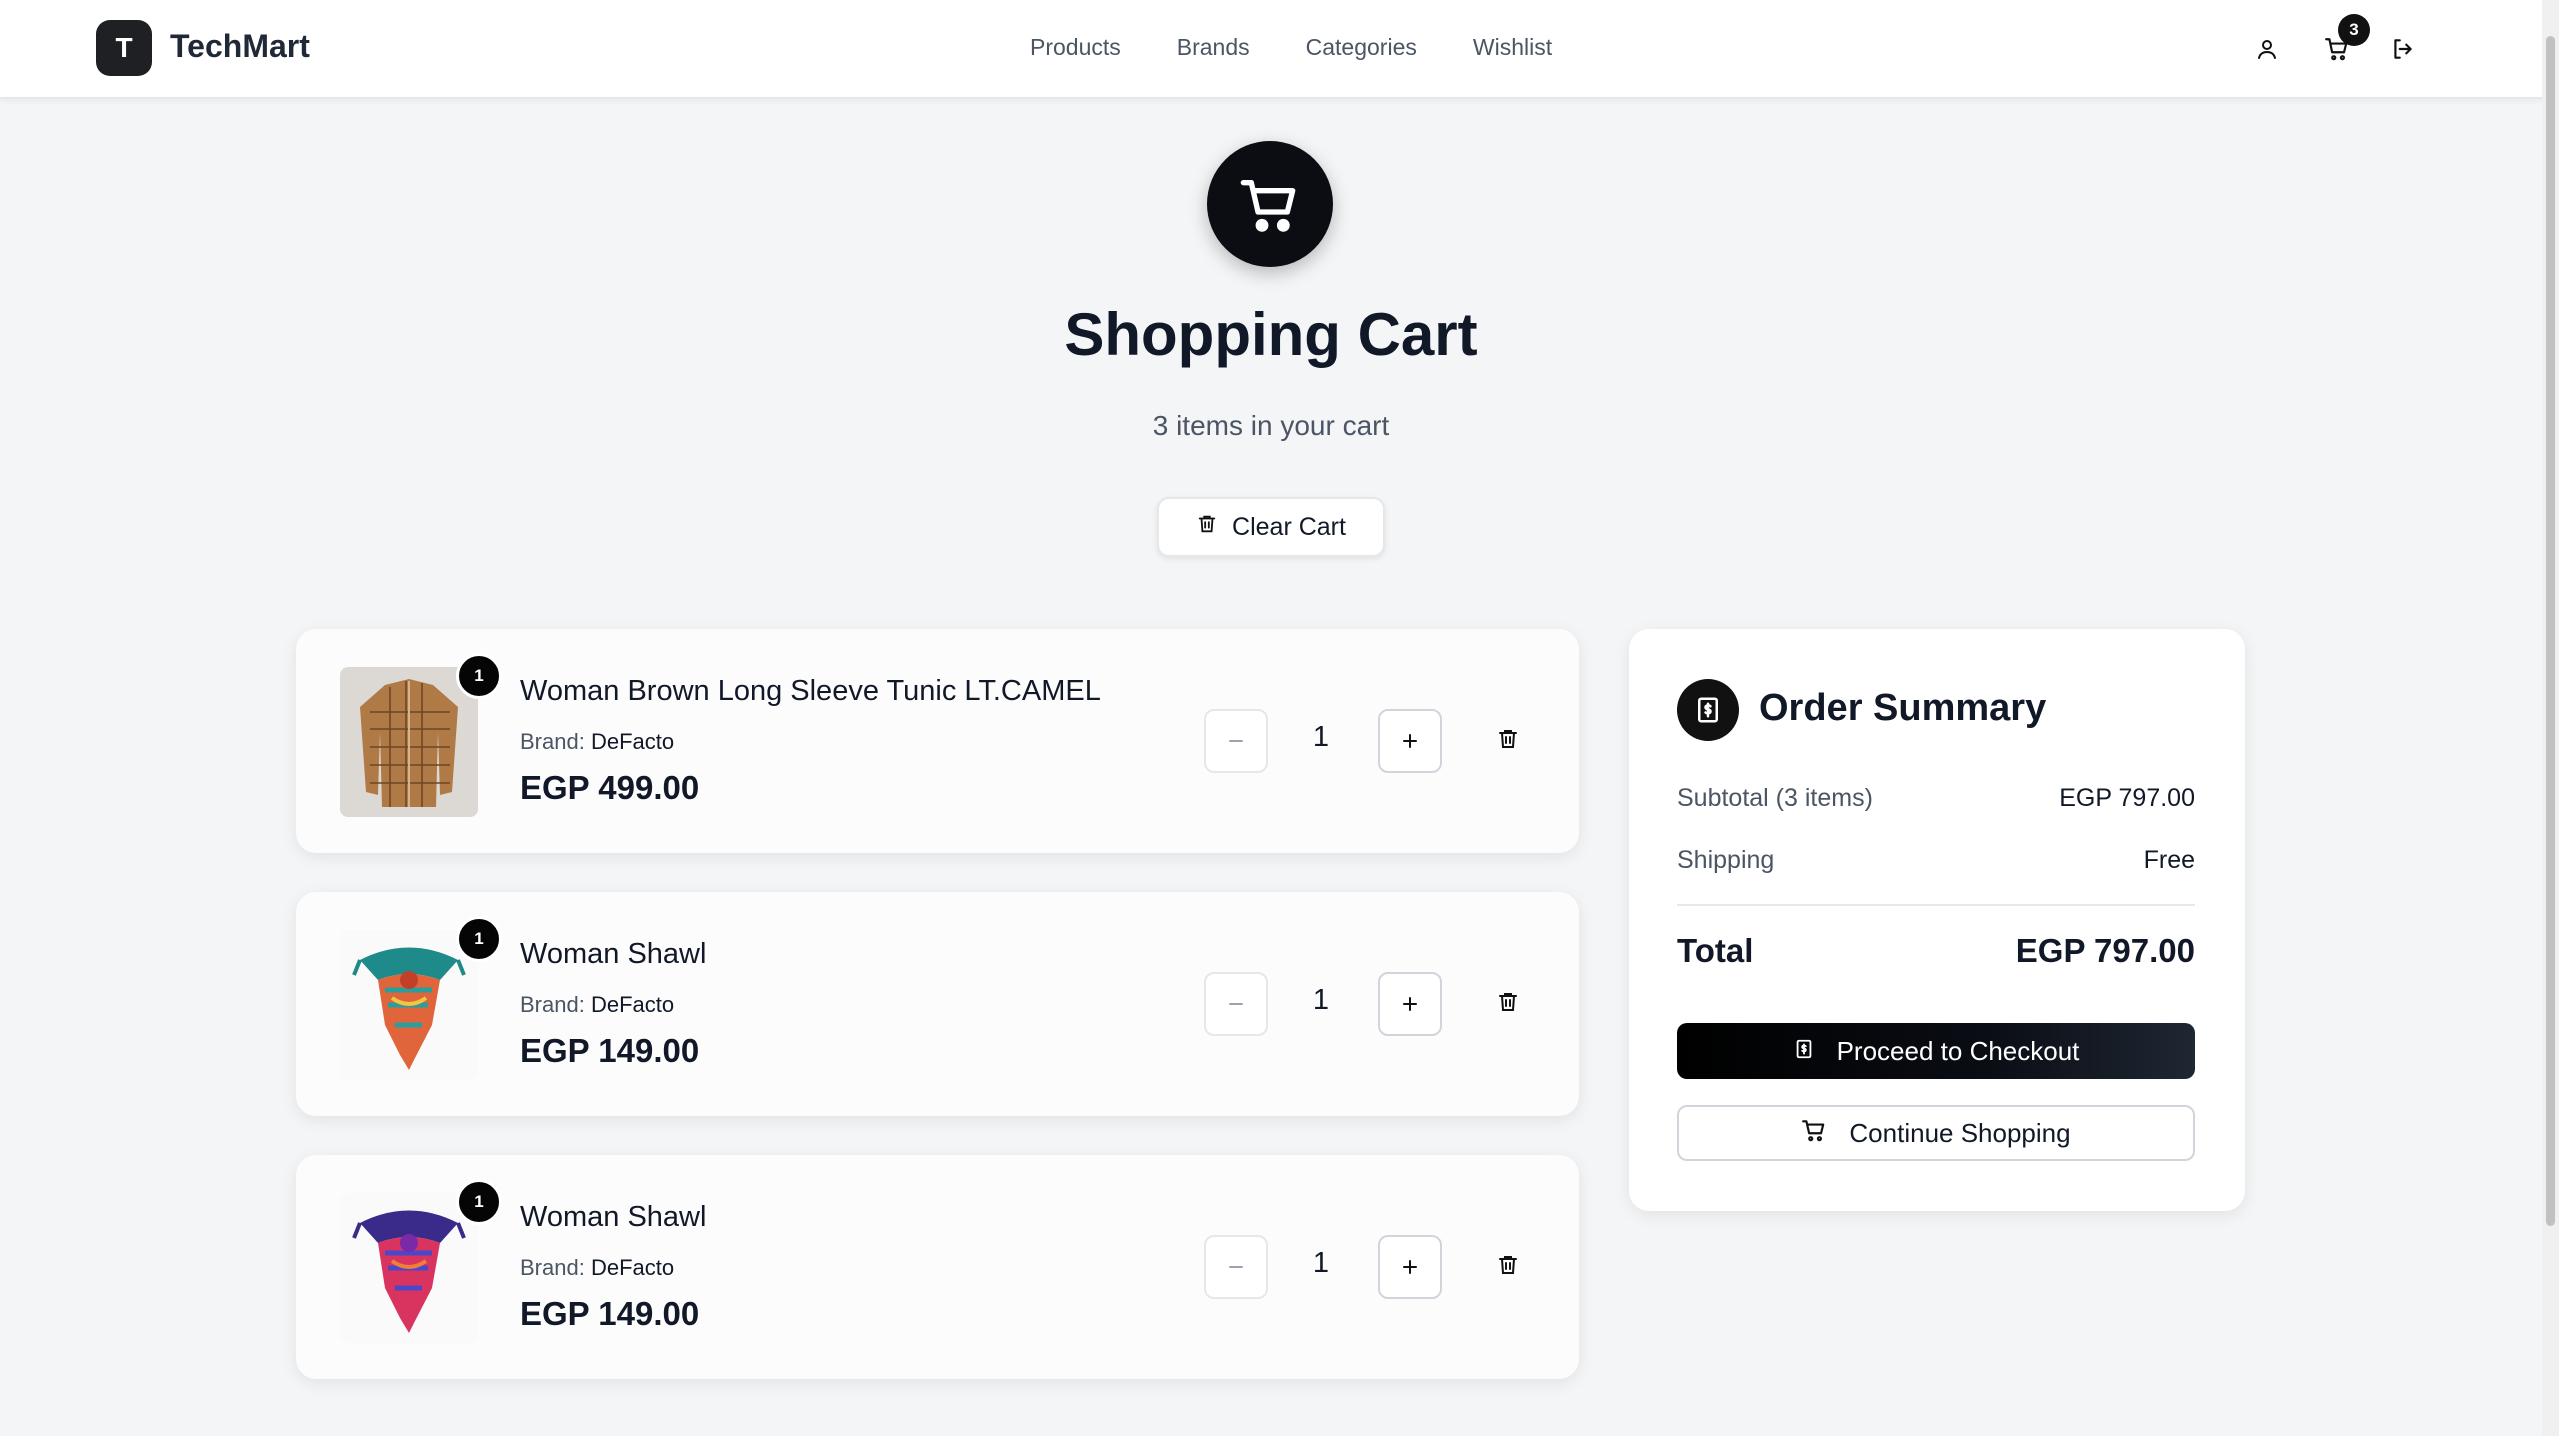 The height and width of the screenshot is (1436, 2559). Describe the element at coordinates (810, 691) in the screenshot. I see `product-name: Woman Brown Long Sleeve Tunic LT.CAMEL` at that location.